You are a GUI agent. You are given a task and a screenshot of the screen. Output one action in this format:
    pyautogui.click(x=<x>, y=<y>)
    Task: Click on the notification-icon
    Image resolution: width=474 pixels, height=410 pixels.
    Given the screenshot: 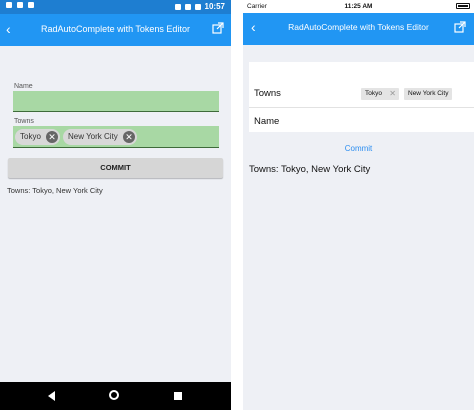 What is the action you would take?
    pyautogui.click(x=20, y=5)
    